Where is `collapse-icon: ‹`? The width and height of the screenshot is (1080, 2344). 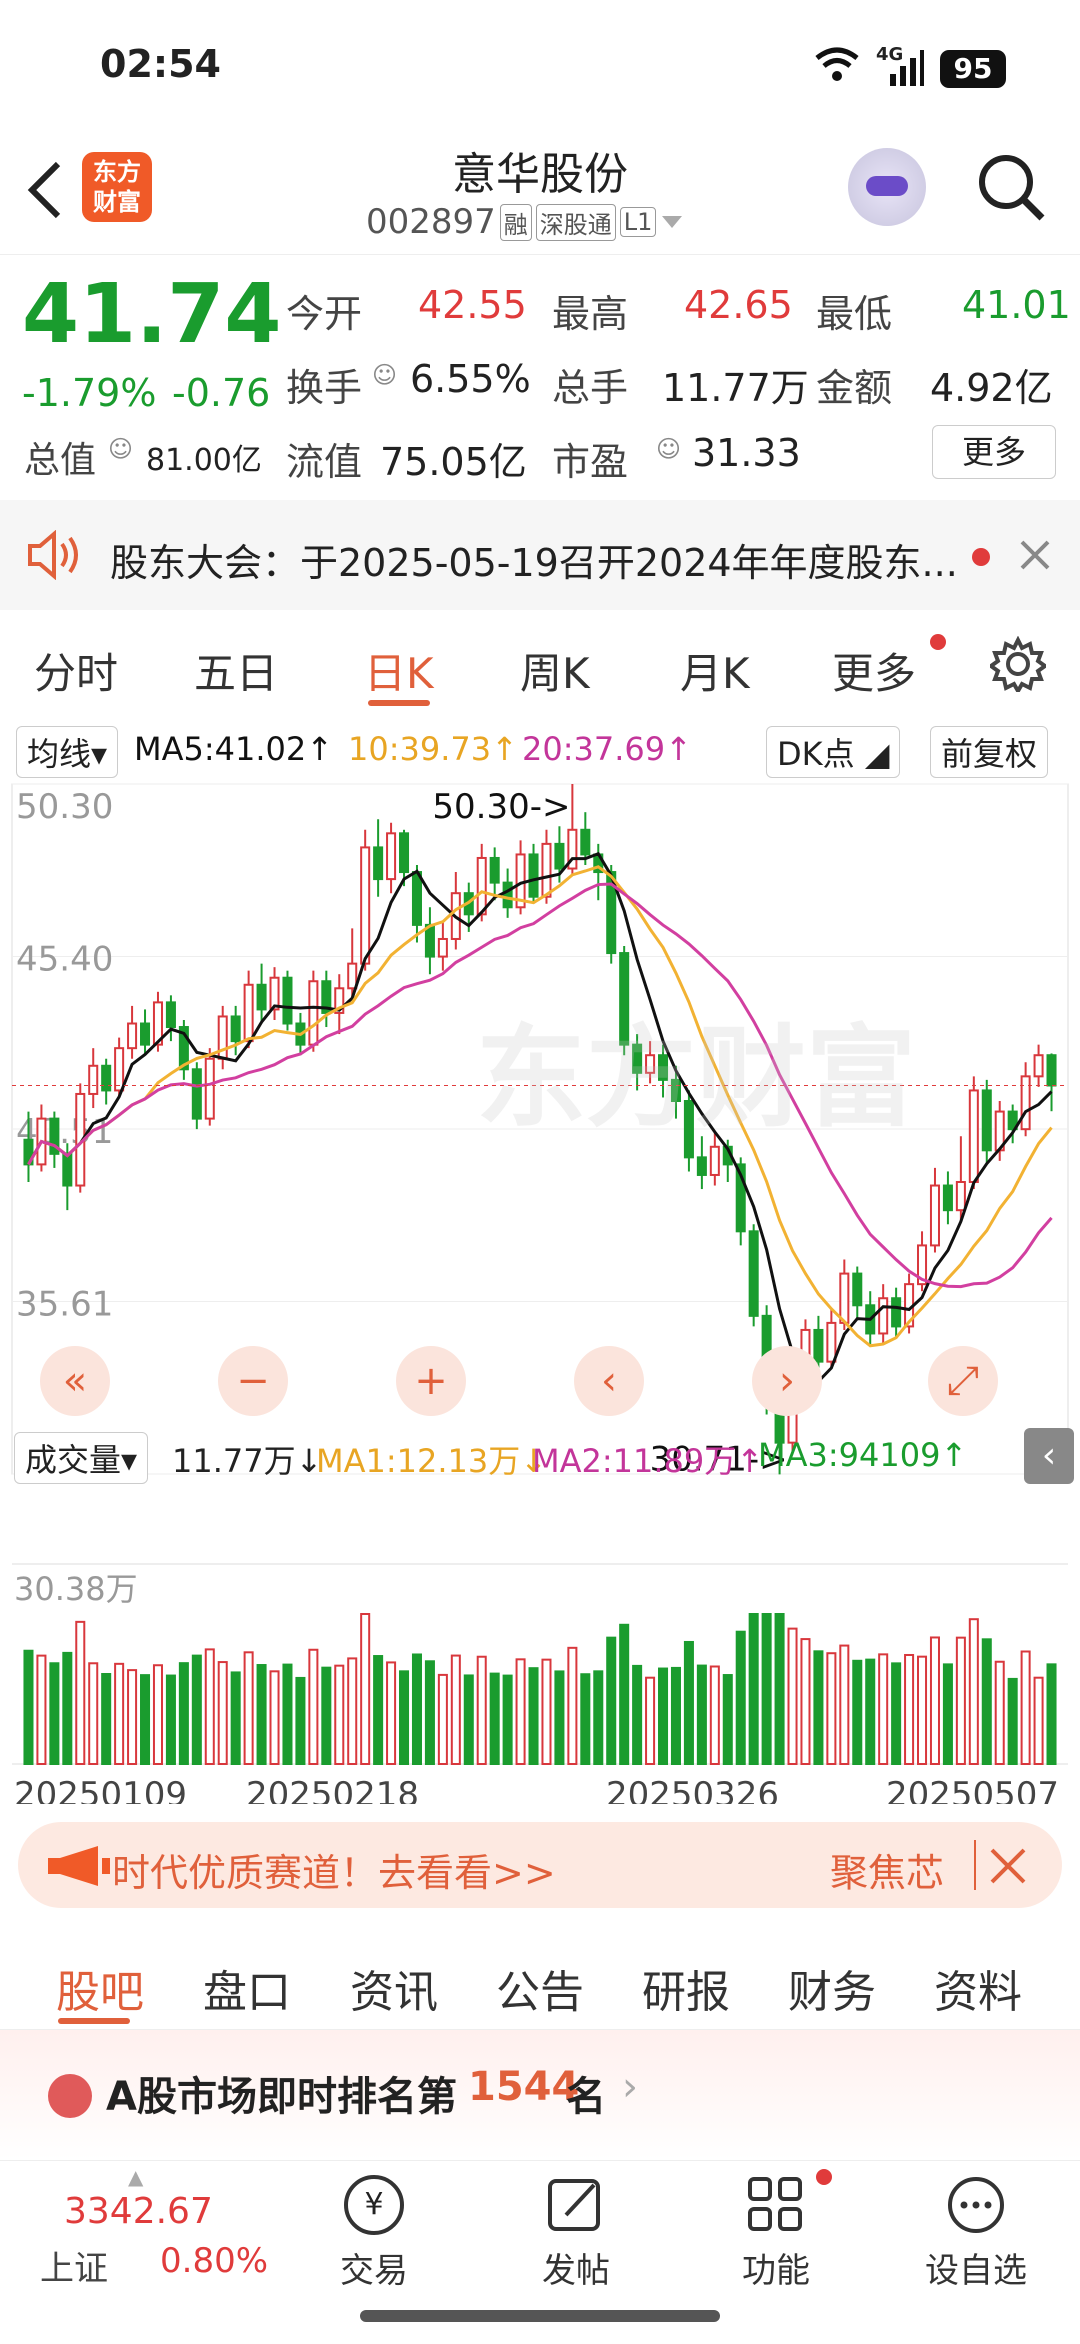
collapse-icon: ‹ is located at coordinates (1049, 1456).